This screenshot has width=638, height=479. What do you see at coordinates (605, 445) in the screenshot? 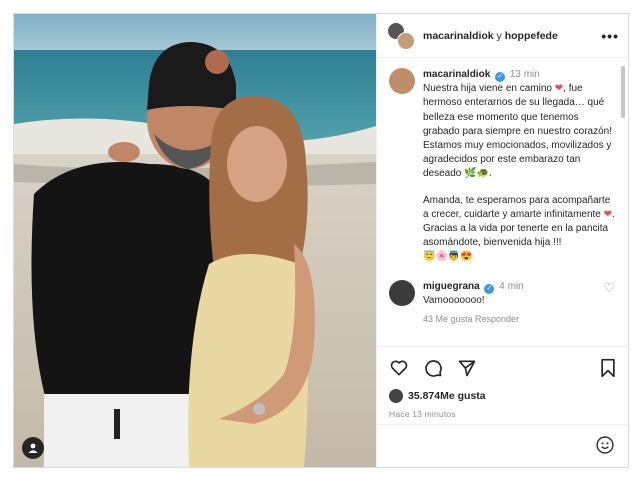
I see `emoji-icon` at bounding box center [605, 445].